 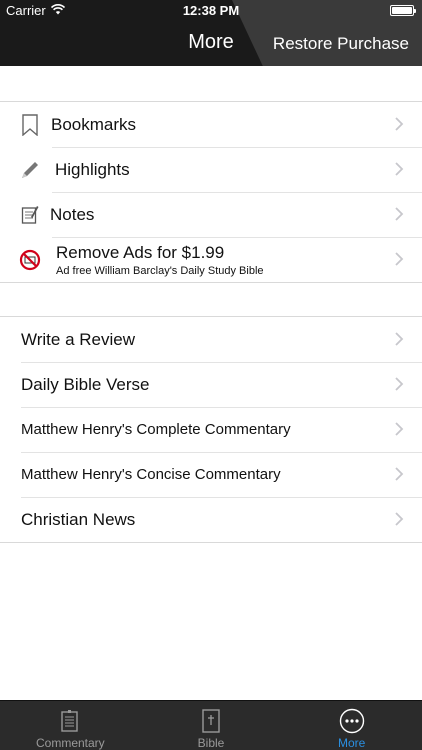 I want to click on row-label: Notes, so click(x=72, y=214).